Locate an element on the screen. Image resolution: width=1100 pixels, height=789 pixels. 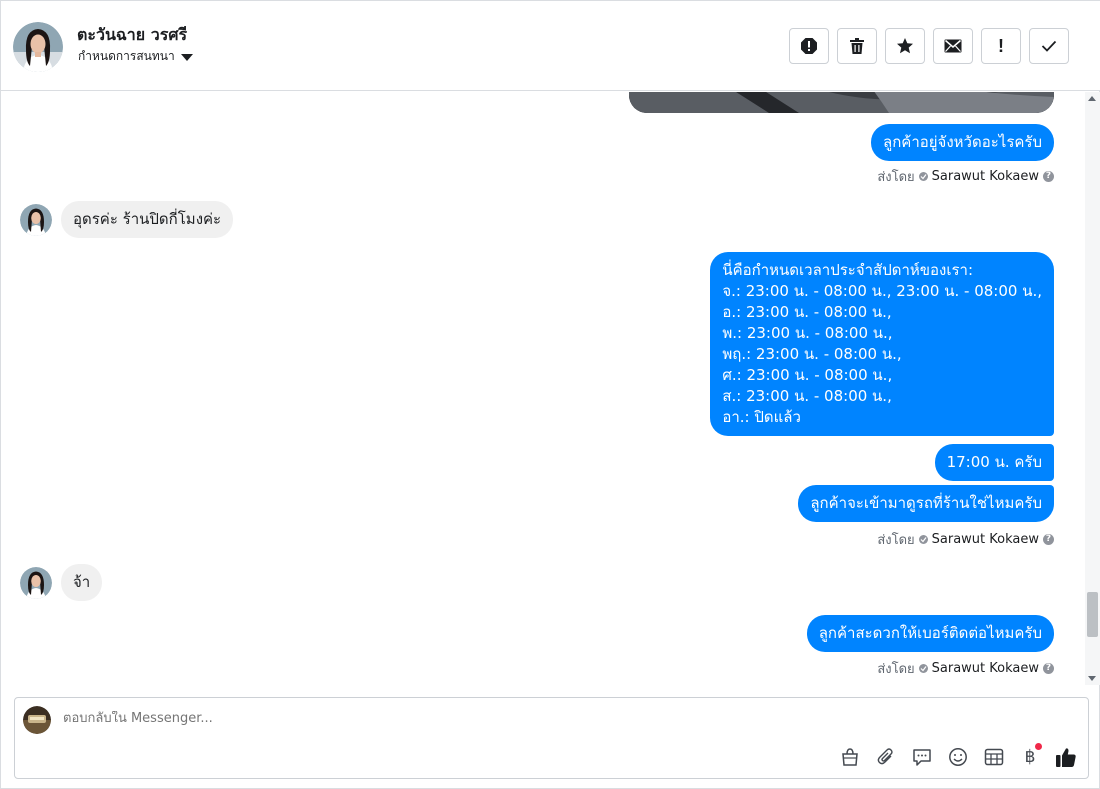
smiley-icon is located at coordinates (958, 757).